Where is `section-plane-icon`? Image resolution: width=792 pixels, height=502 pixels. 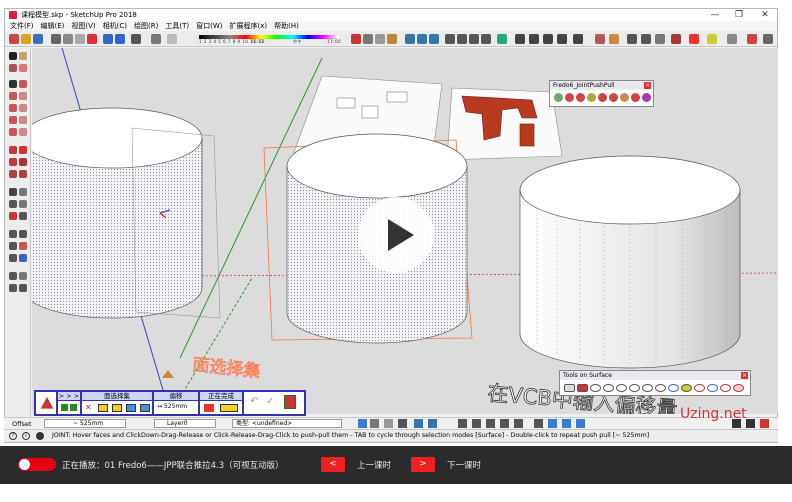 section-plane-icon is located at coordinates (502, 39).